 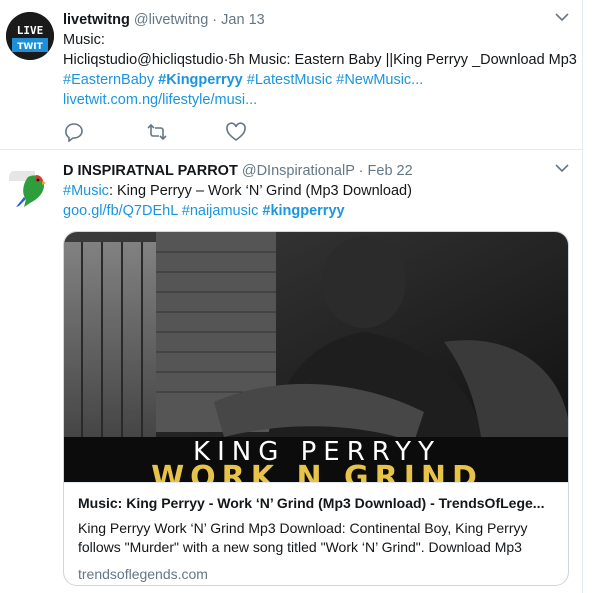 What do you see at coordinates (236, 132) in the screenshot?
I see `like-icon` at bounding box center [236, 132].